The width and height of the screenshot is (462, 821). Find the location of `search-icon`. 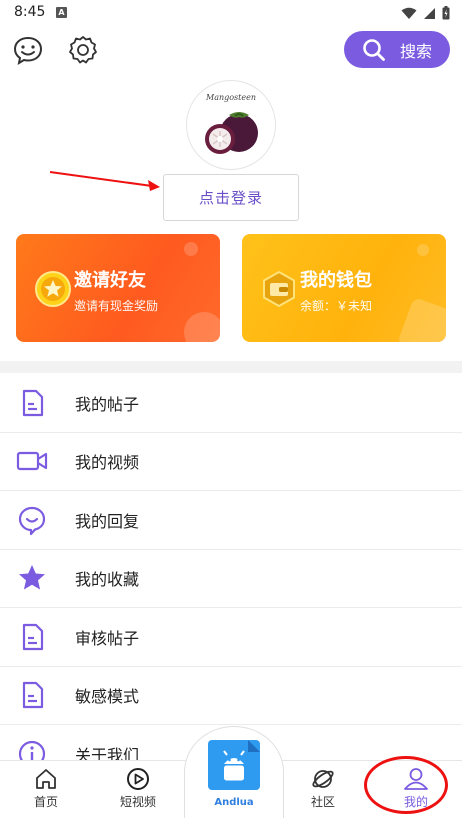

search-icon is located at coordinates (374, 49).